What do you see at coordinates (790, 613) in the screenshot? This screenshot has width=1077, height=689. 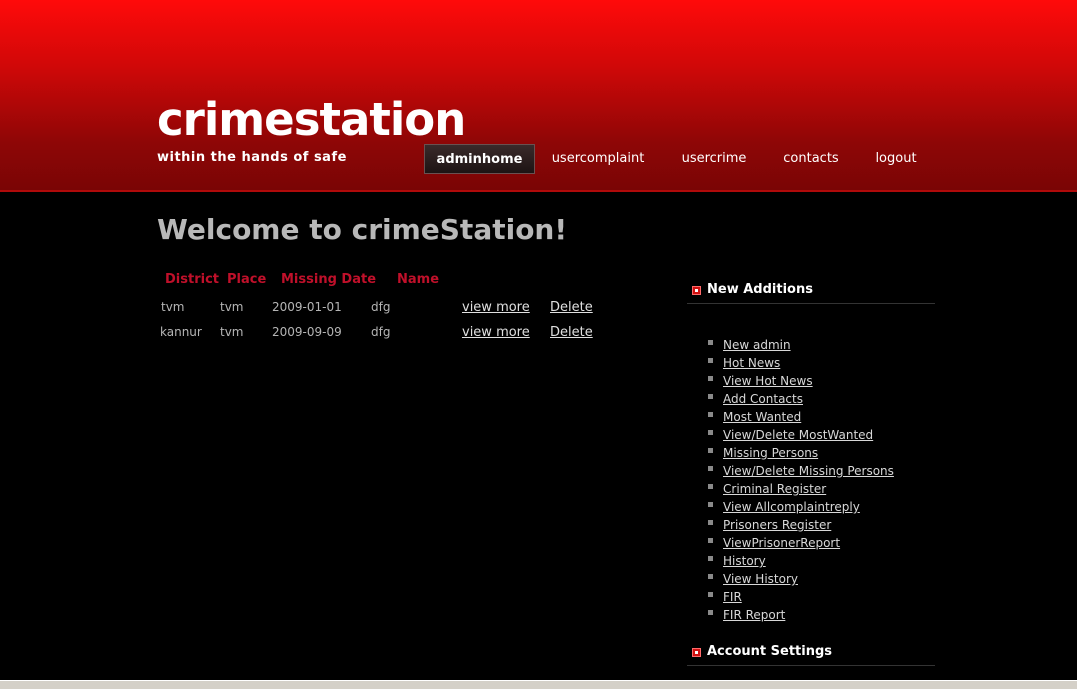 I see `list-item: FIR Report` at bounding box center [790, 613].